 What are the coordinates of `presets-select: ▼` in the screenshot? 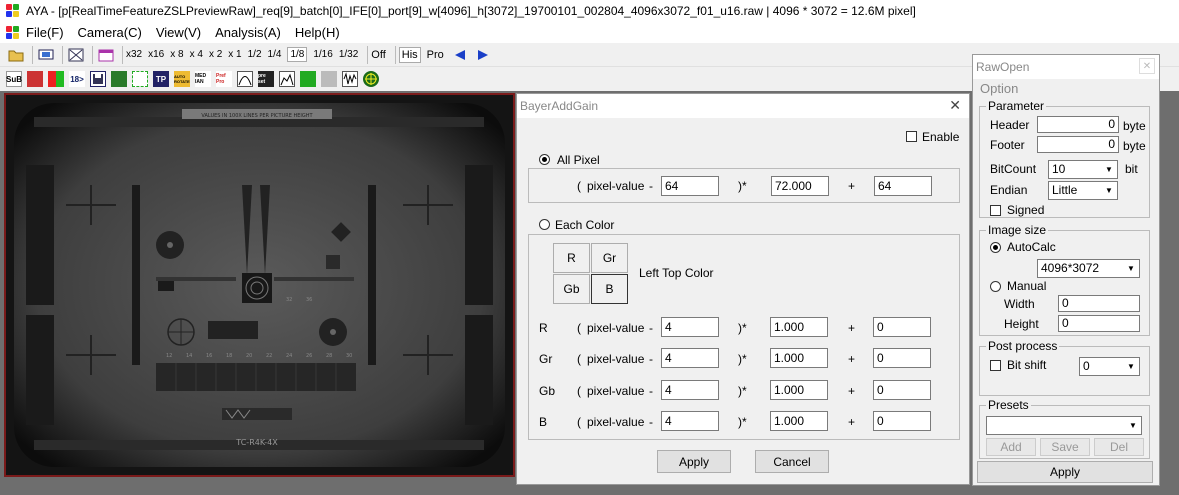 It's located at (1064, 425).